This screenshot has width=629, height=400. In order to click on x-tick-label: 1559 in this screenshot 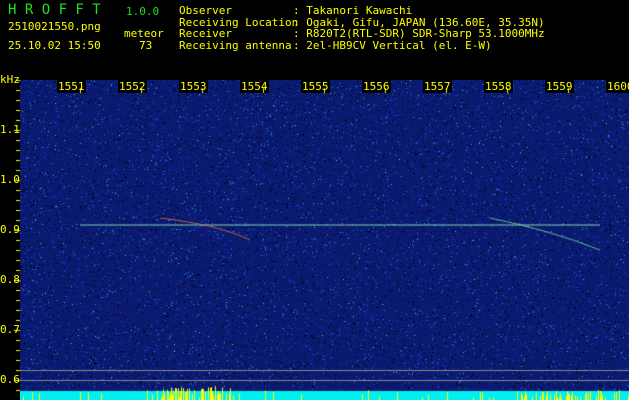, I will do `click(559, 86)`.